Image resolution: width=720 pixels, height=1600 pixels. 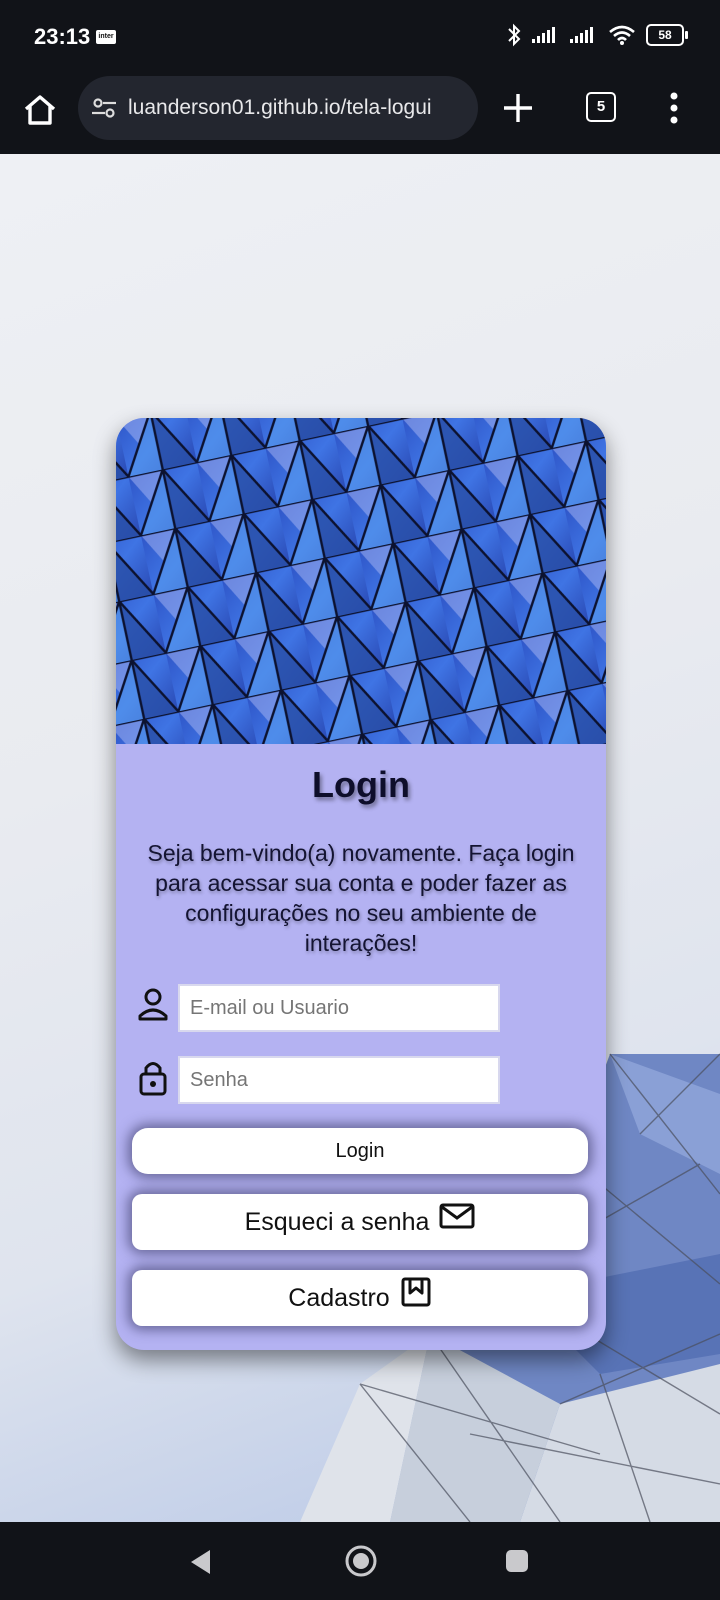 I want to click on more-menu-icon, so click(x=674, y=108).